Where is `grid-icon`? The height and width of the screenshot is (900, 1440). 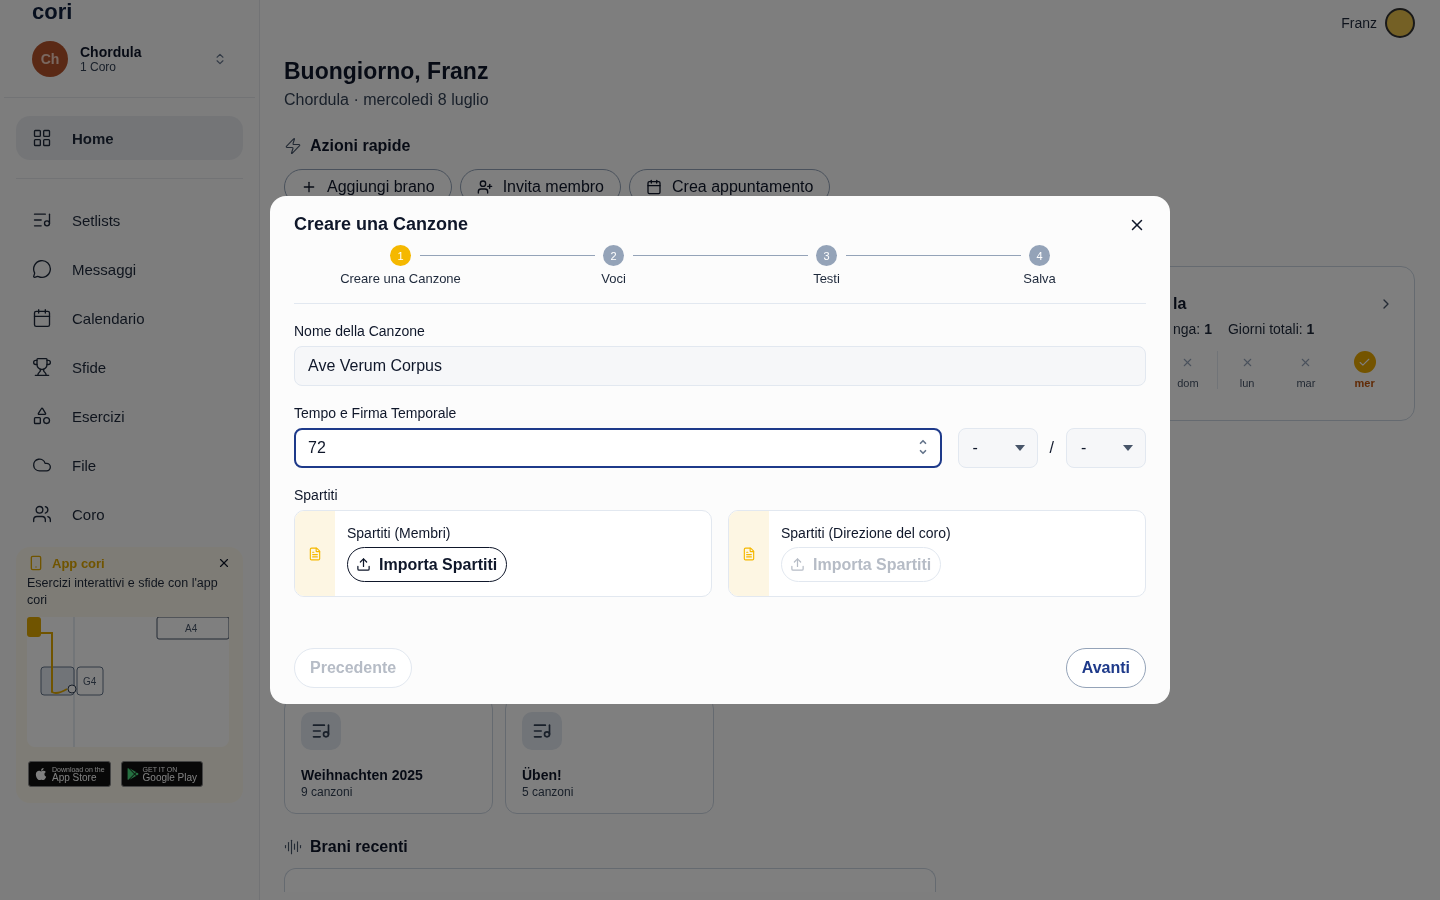
grid-icon is located at coordinates (42, 138).